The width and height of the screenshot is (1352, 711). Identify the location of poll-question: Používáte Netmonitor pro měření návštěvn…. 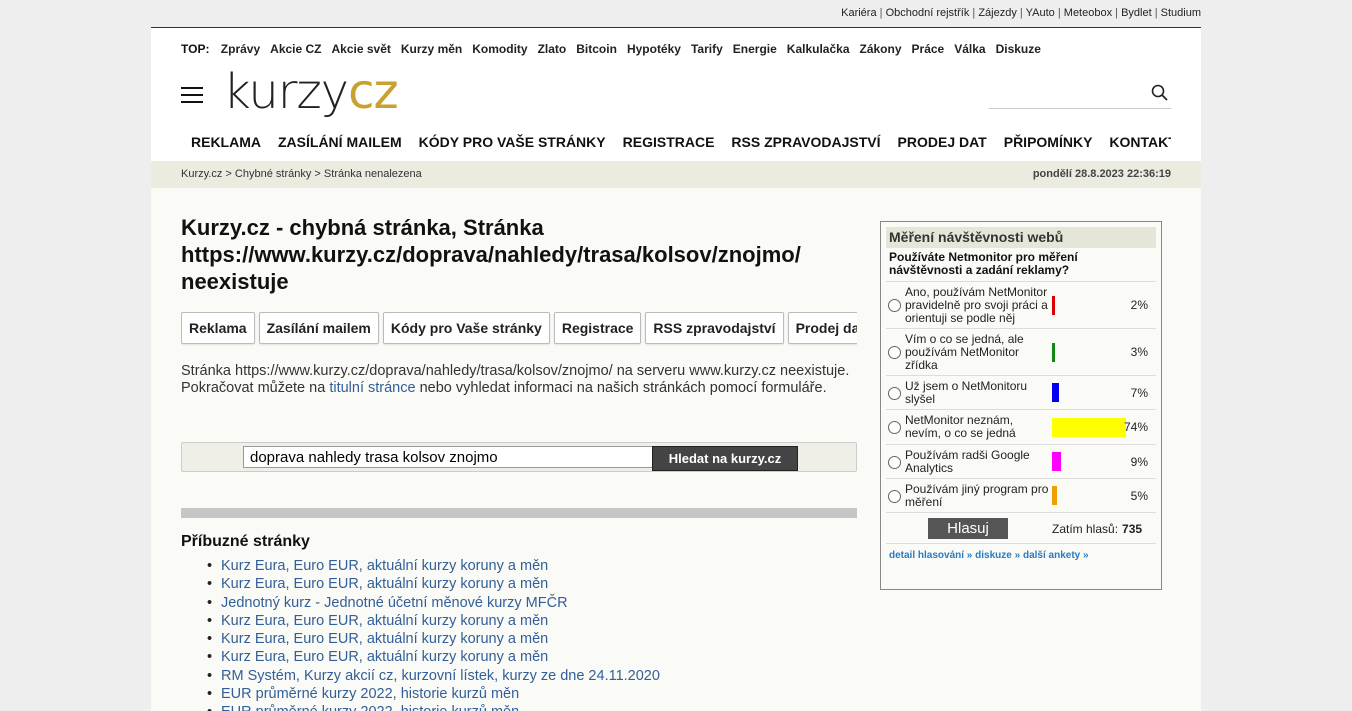
(1021, 265).